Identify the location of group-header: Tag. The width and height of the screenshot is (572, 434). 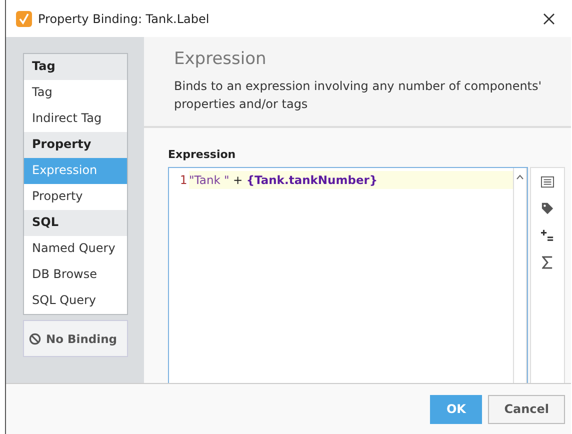
(75, 67).